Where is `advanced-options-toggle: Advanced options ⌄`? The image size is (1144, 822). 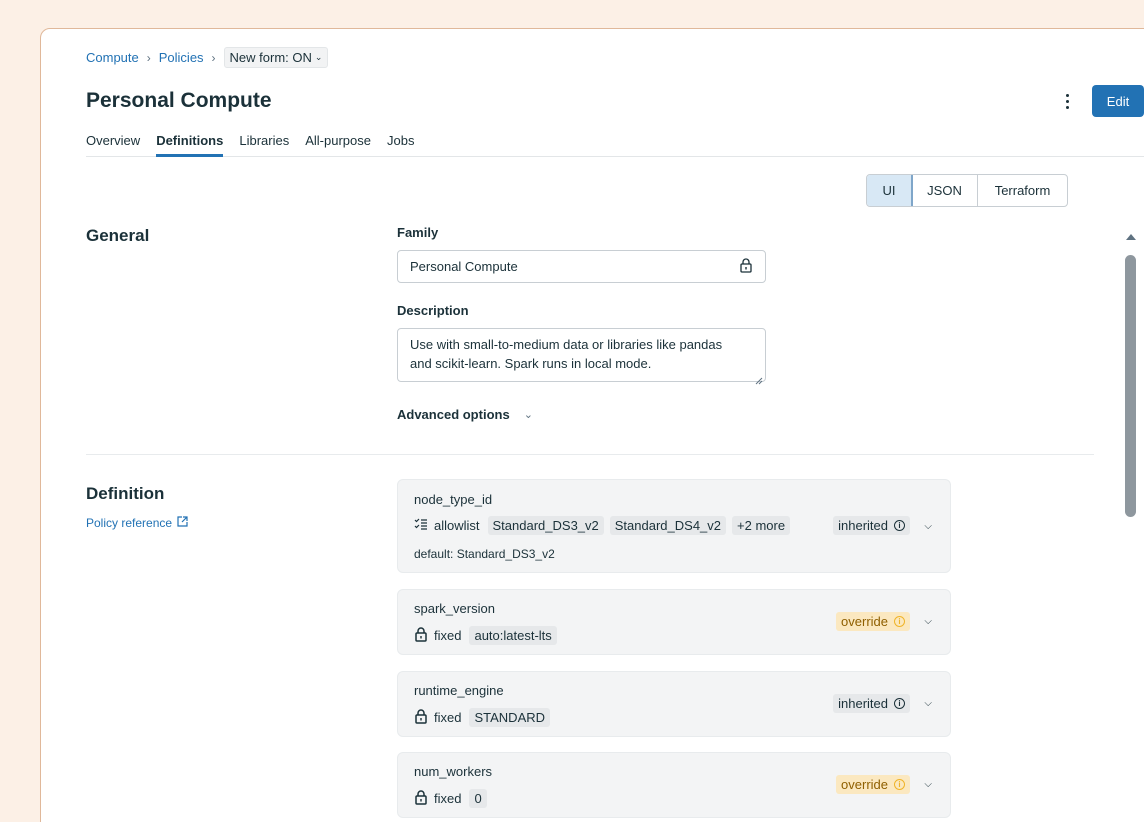
advanced-options-toggle: Advanced options ⌄ is located at coordinates (465, 414).